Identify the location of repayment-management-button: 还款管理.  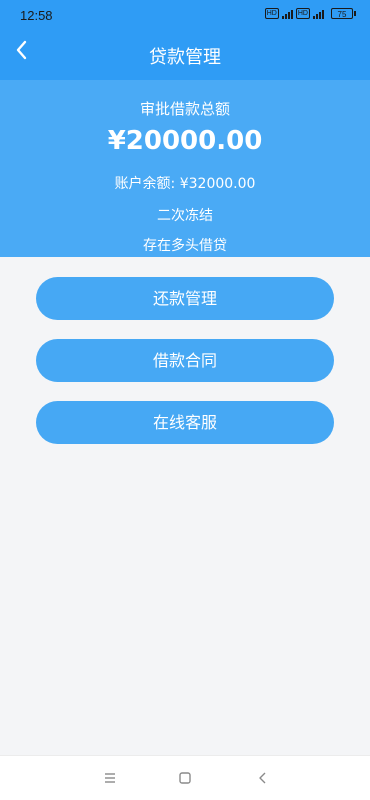
(185, 298).